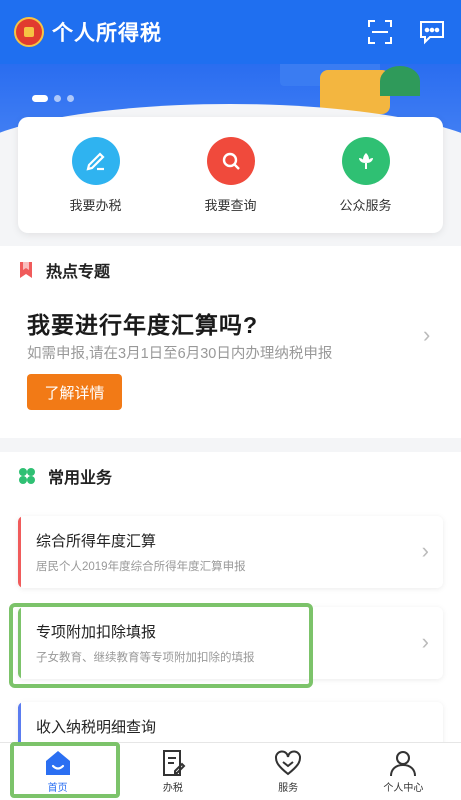 This screenshot has height=800, width=461. Describe the element at coordinates (180, 354) in the screenshot. I see `hot-topic-subtitle: 如需申报,请在3月1日至6月30日内办理纳税申报` at that location.